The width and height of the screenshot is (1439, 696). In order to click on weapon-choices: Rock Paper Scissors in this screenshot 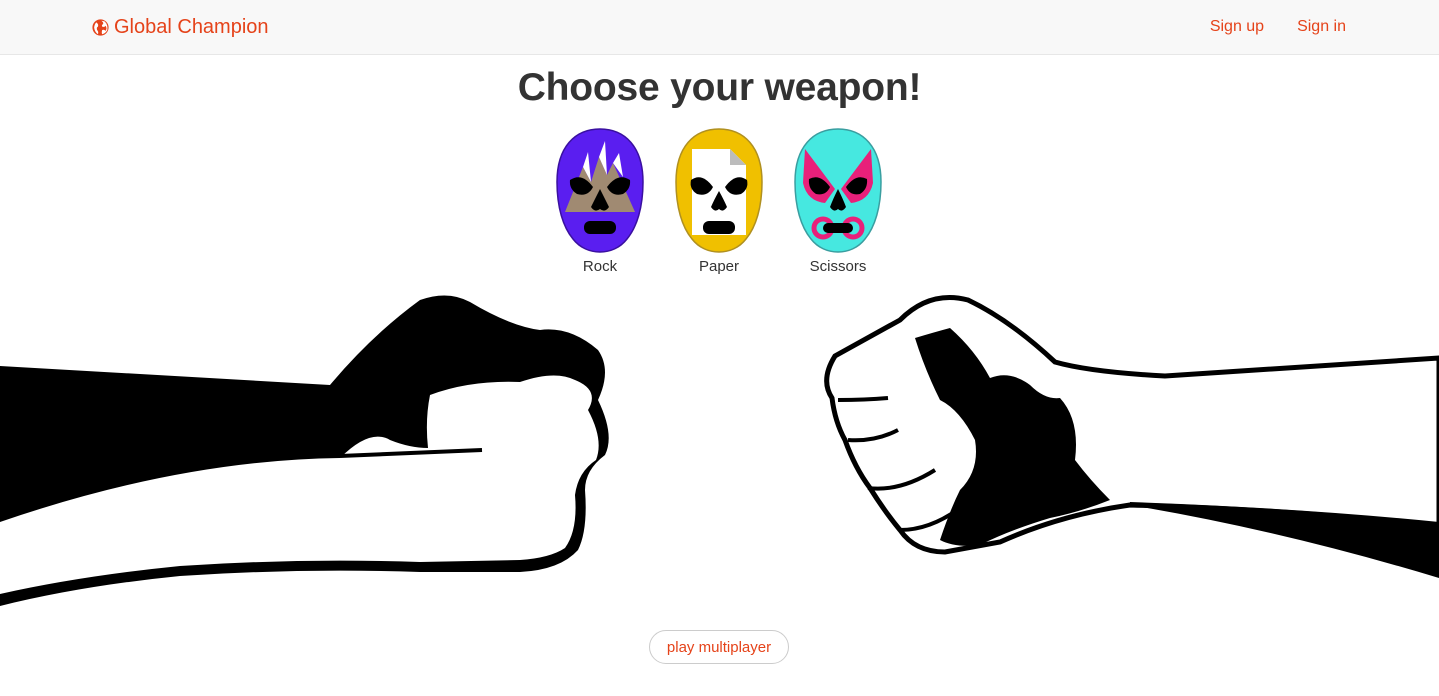, I will do `click(720, 202)`.